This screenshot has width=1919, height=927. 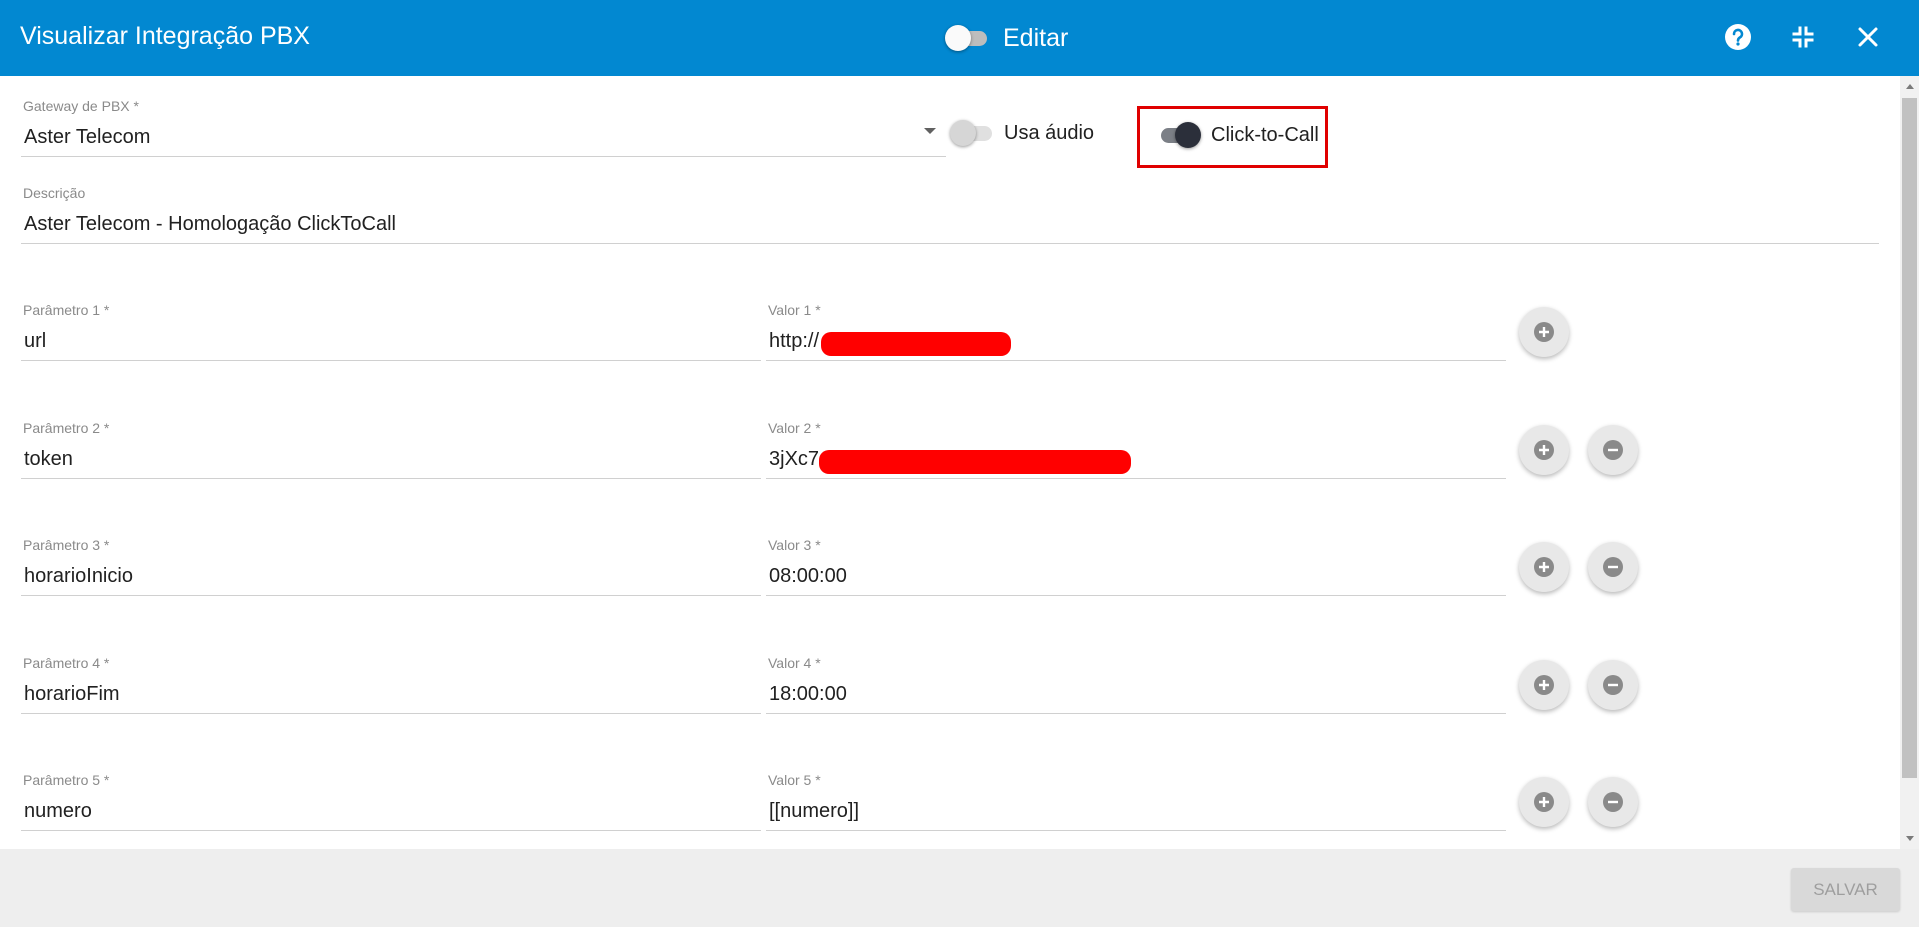 What do you see at coordinates (950, 243) in the screenshot?
I see `description-underline` at bounding box center [950, 243].